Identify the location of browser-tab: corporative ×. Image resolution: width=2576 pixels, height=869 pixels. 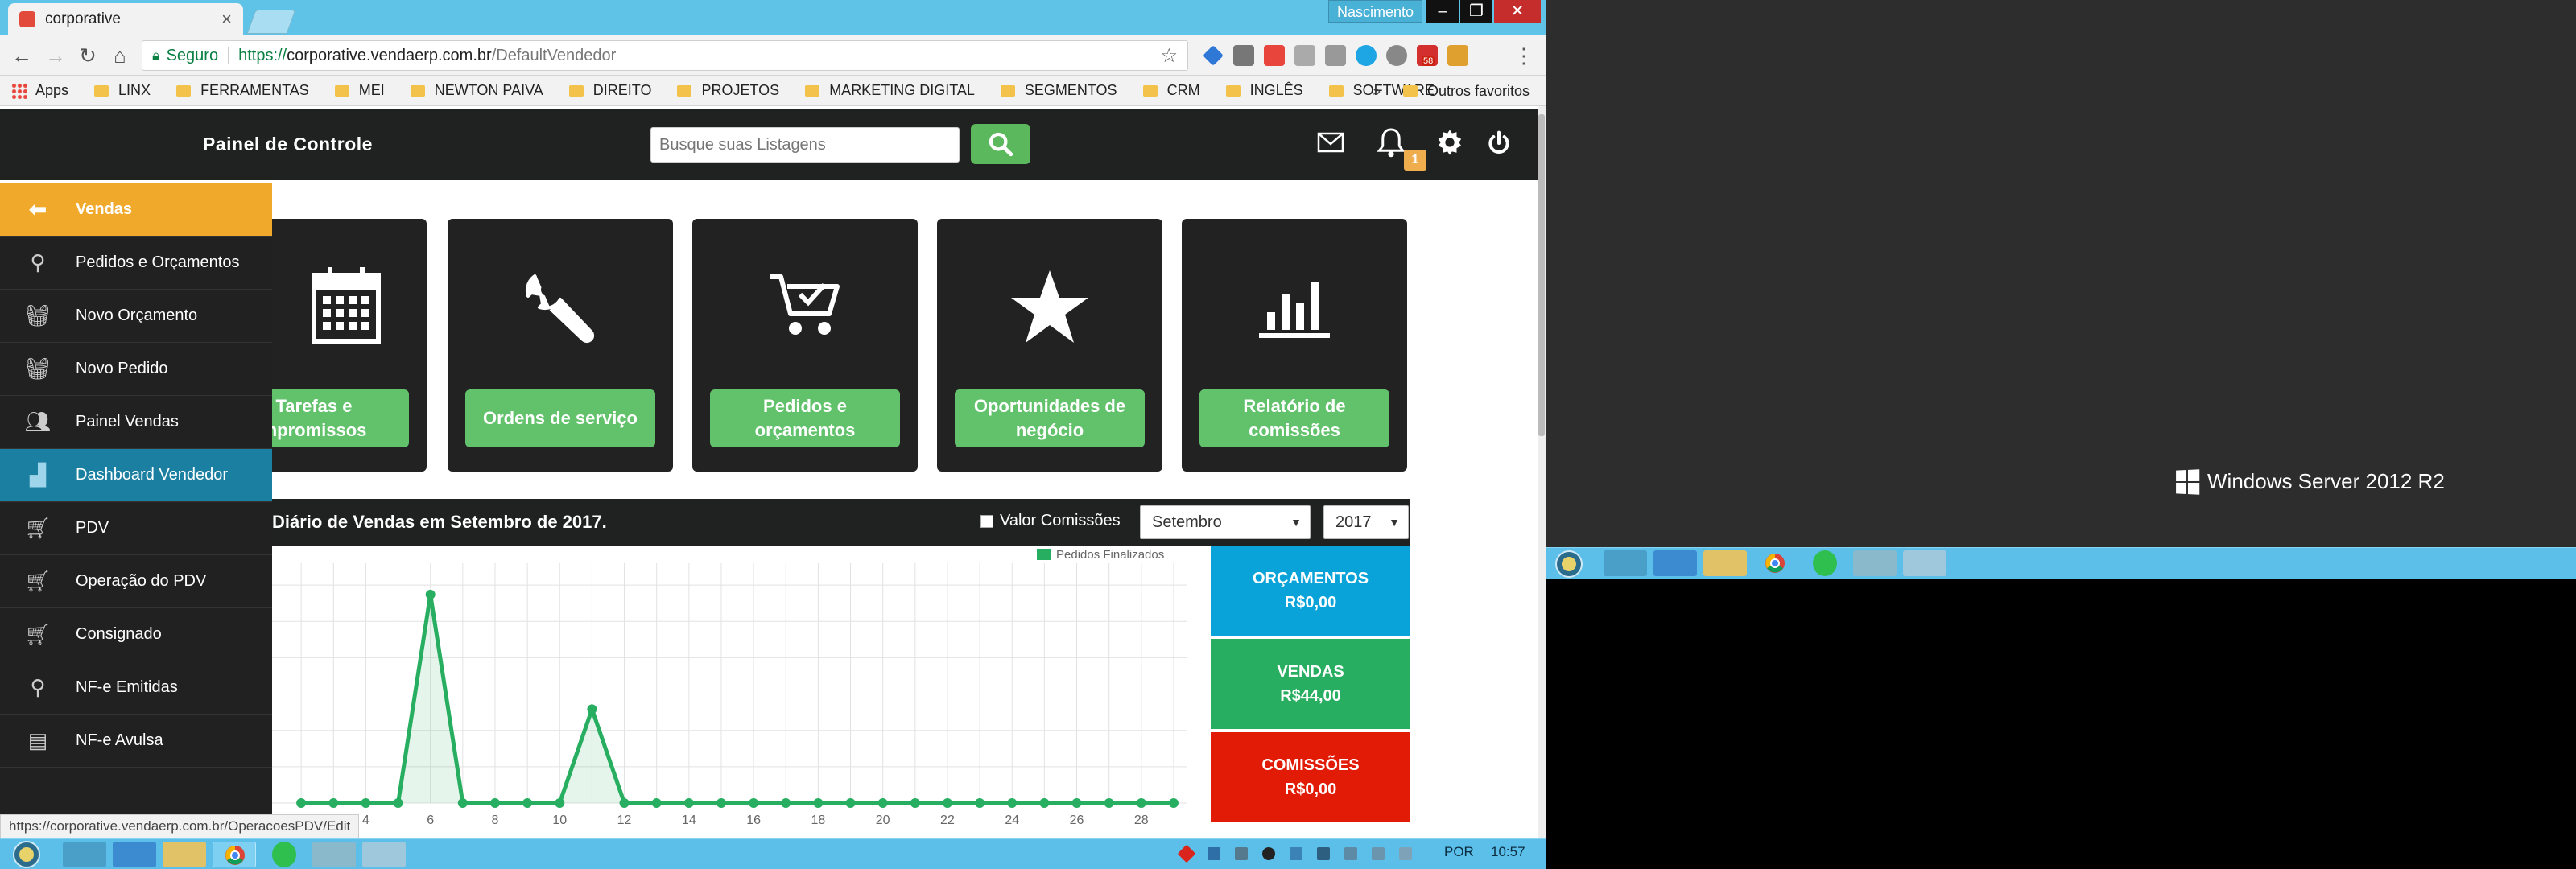
(126, 19).